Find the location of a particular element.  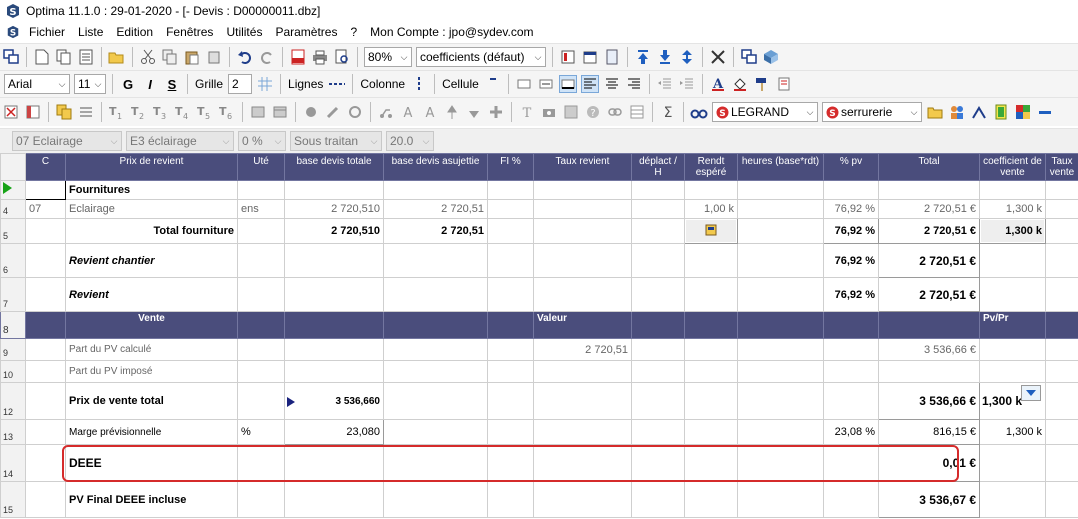

border-bottom-icon is located at coordinates (567, 84).